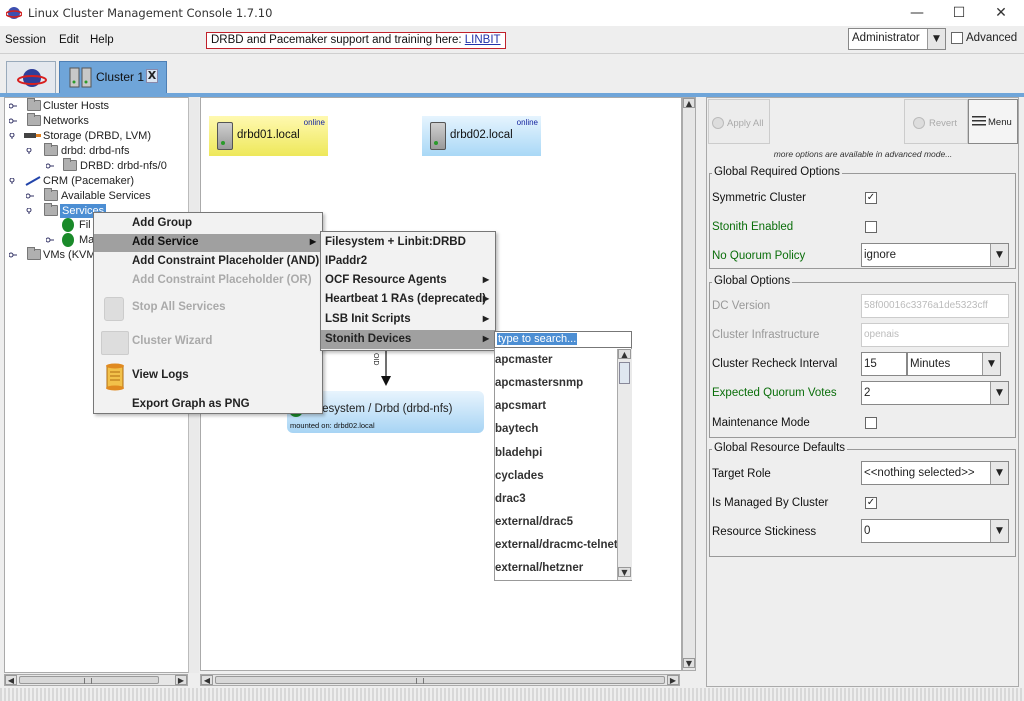 This screenshot has width=1024, height=701. Describe the element at coordinates (935, 473) in the screenshot. I see `target-role-select: <<nothing selected>> ▼` at that location.